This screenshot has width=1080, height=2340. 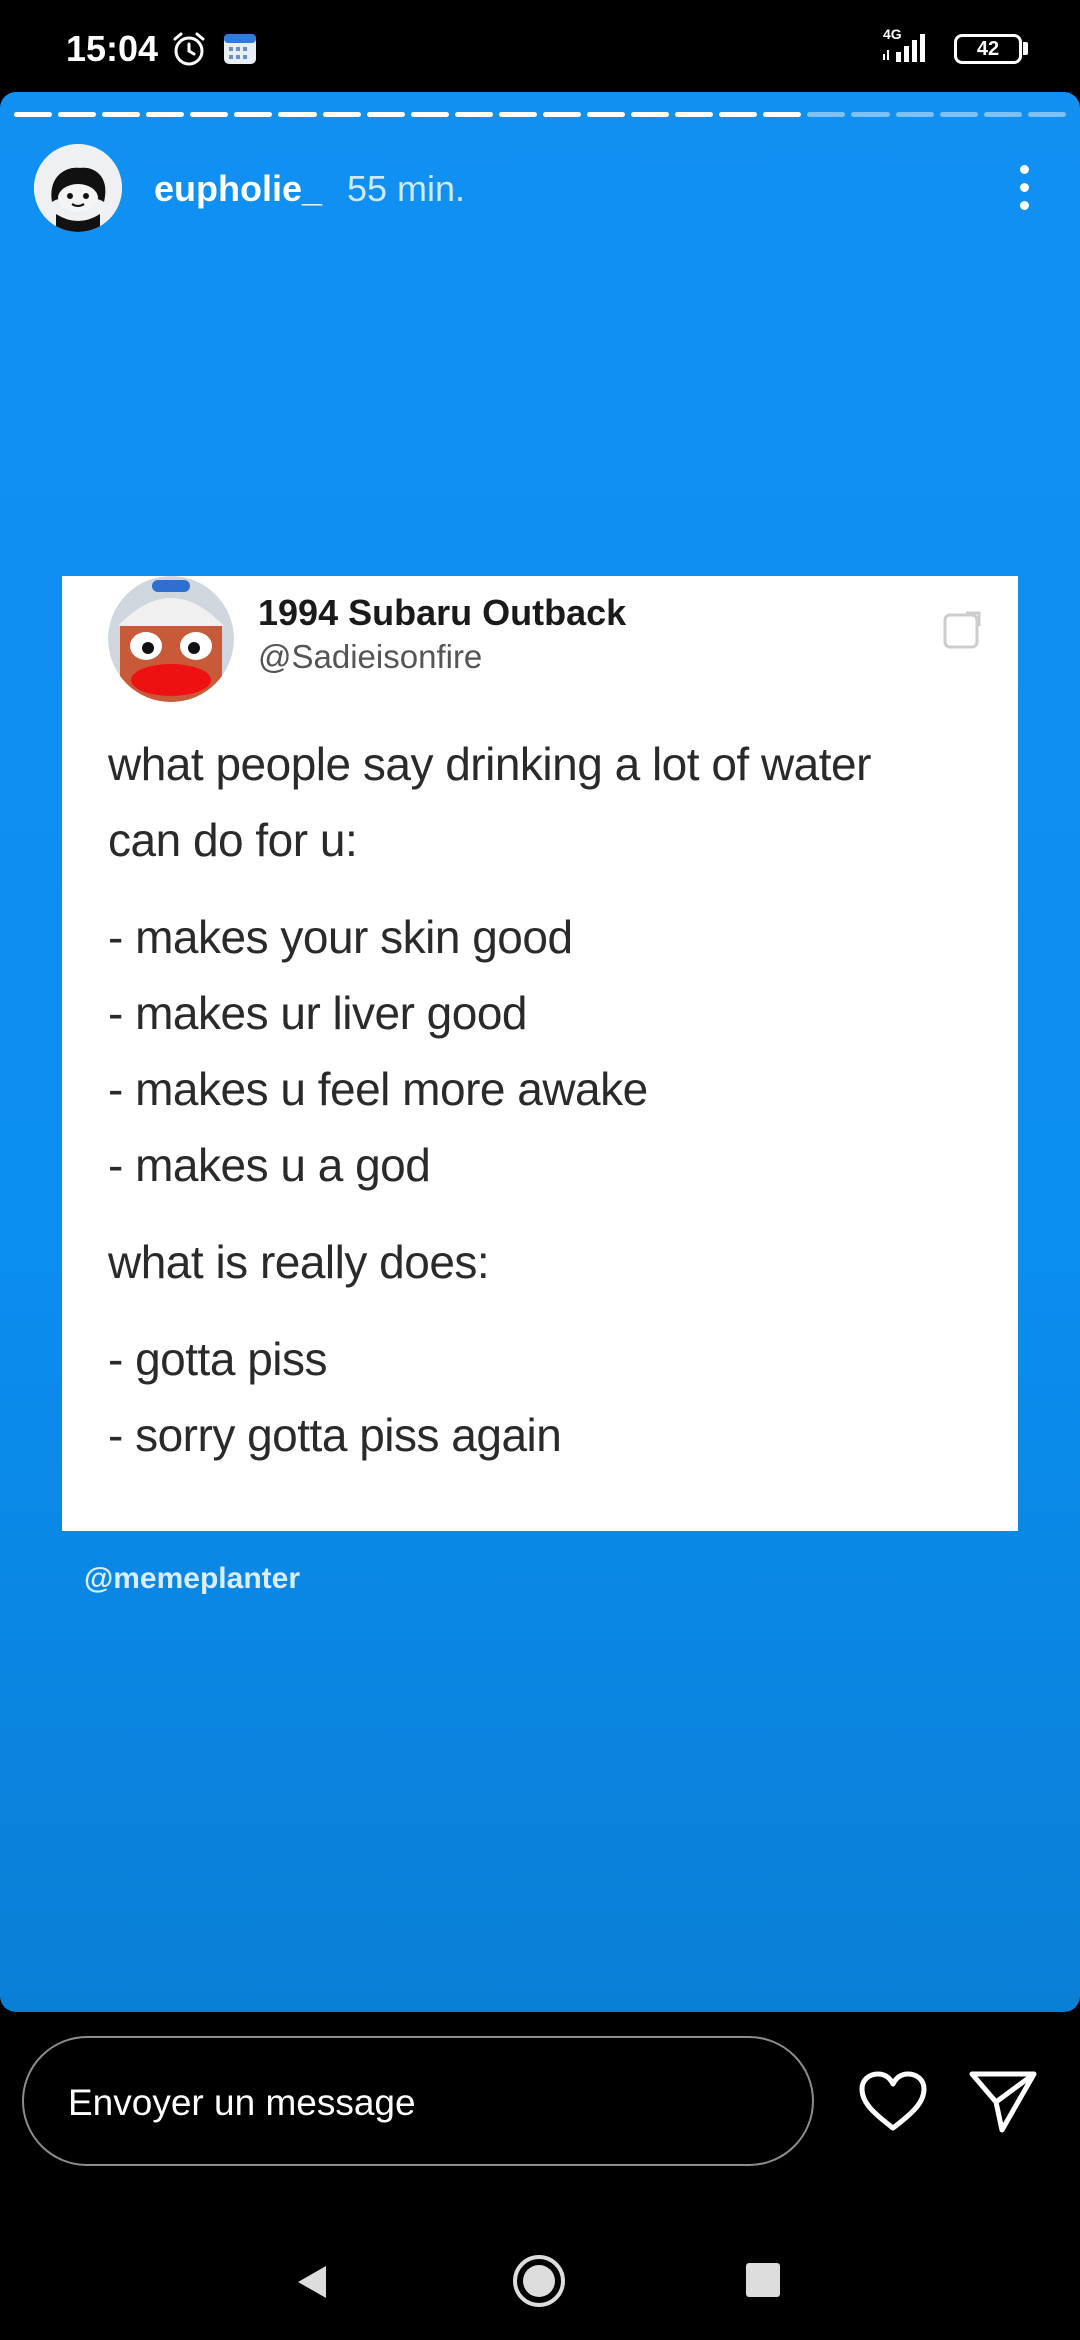 What do you see at coordinates (1003, 2101) in the screenshot?
I see `send-icon` at bounding box center [1003, 2101].